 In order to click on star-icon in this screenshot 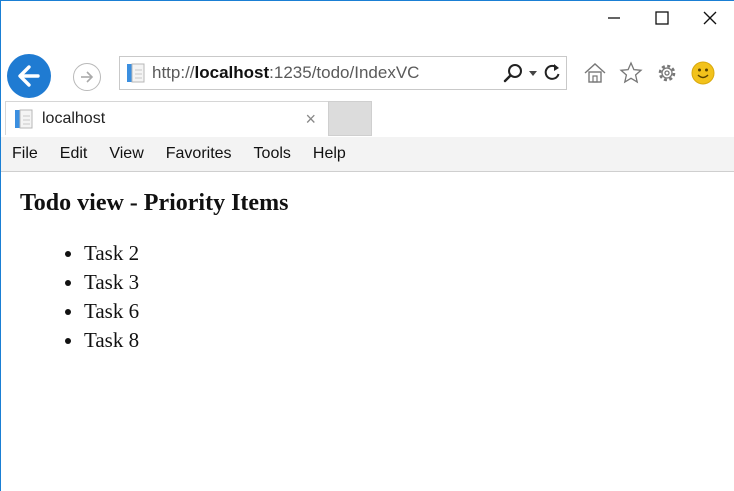, I will do `click(631, 72)`.